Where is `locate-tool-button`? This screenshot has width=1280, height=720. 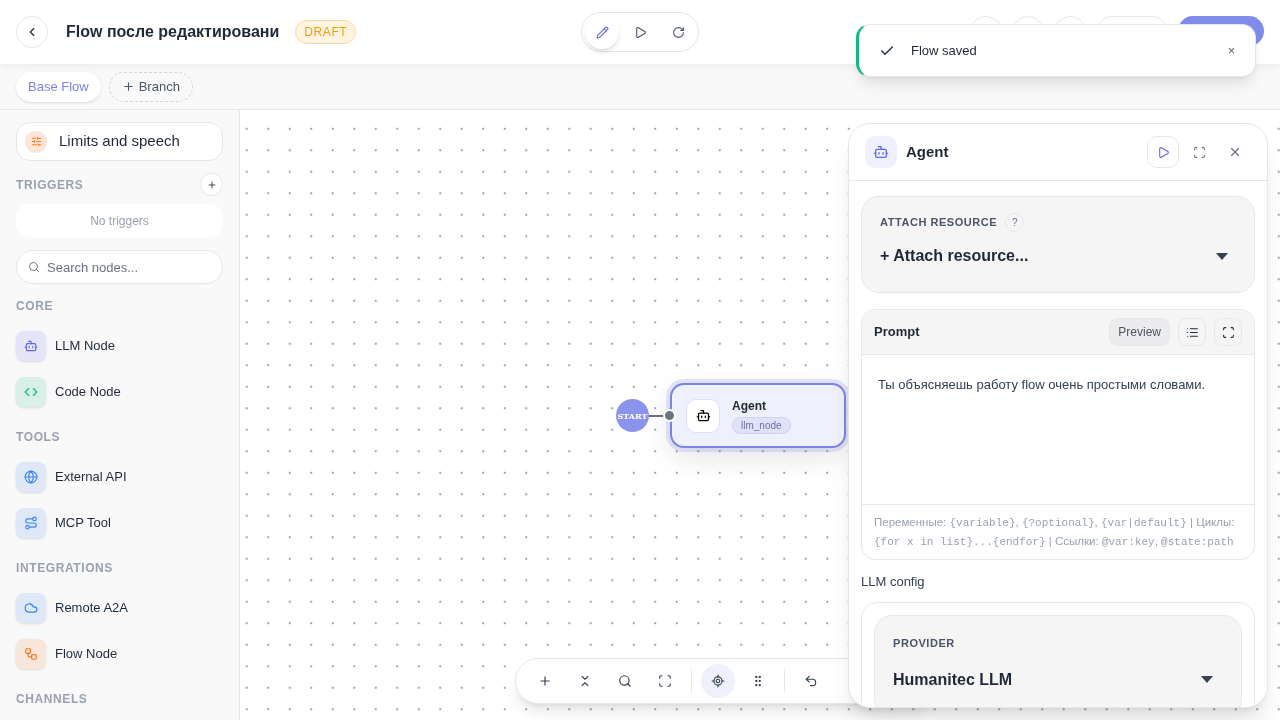
locate-tool-button is located at coordinates (718, 681).